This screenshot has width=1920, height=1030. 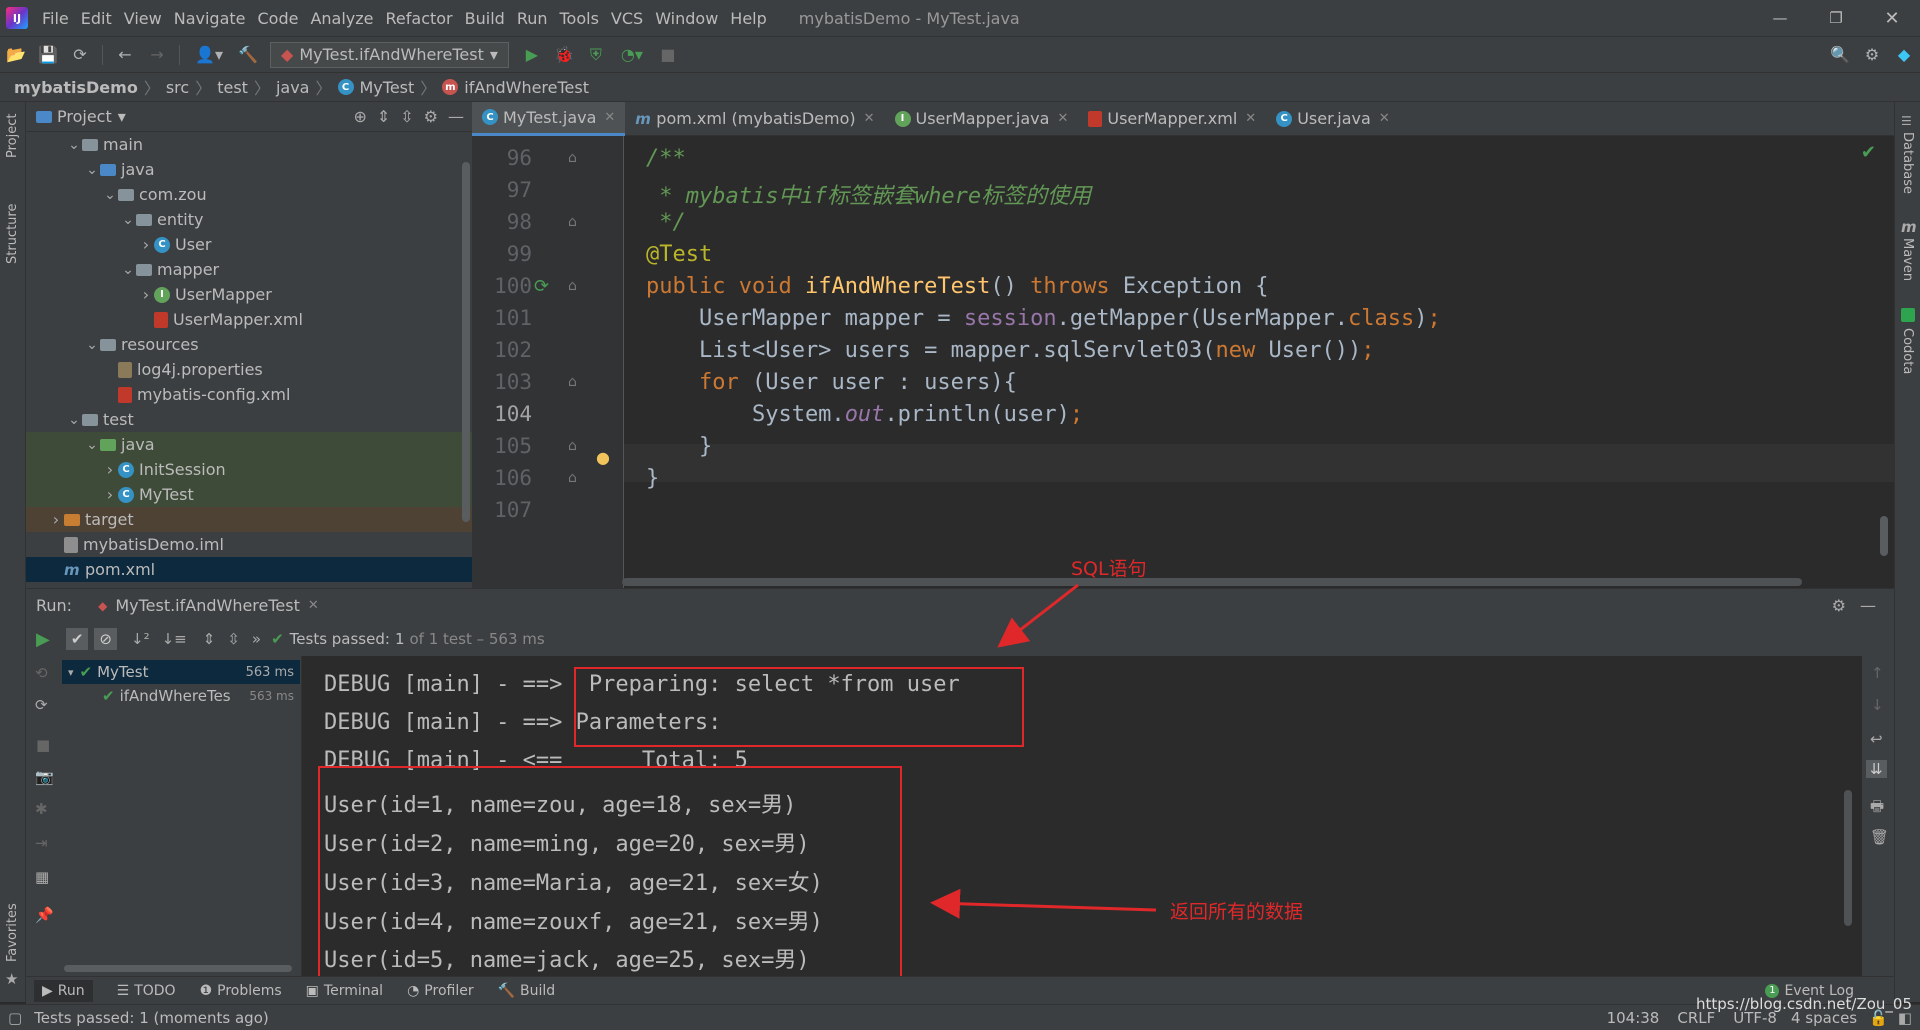 I want to click on tree-item: mybatis-config.xml, so click(x=249, y=394).